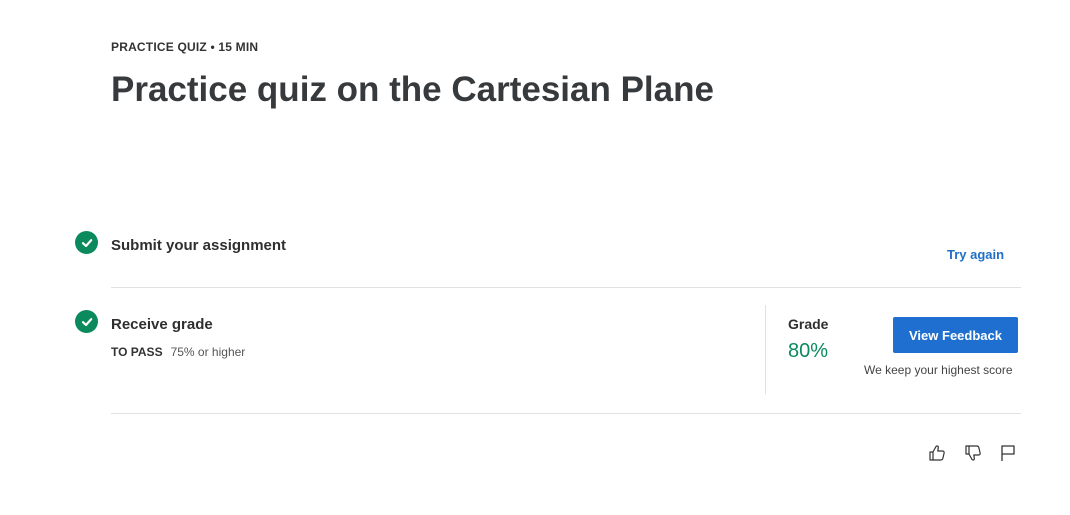 This screenshot has width=1070, height=515. I want to click on pass-requirement: TO PASS 75% or higher, so click(178, 352).